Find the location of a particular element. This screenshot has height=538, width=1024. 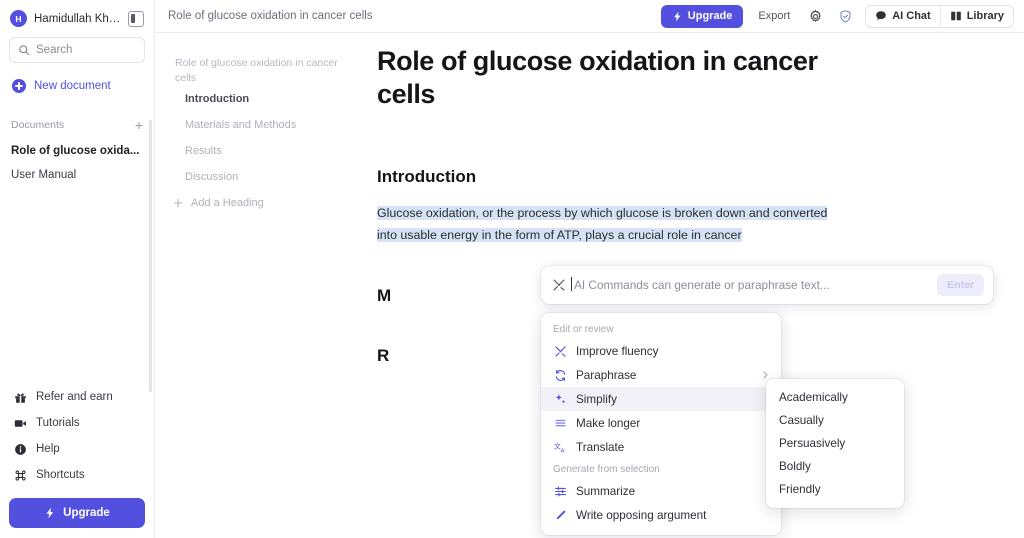

pencil-icon is located at coordinates (560, 515).